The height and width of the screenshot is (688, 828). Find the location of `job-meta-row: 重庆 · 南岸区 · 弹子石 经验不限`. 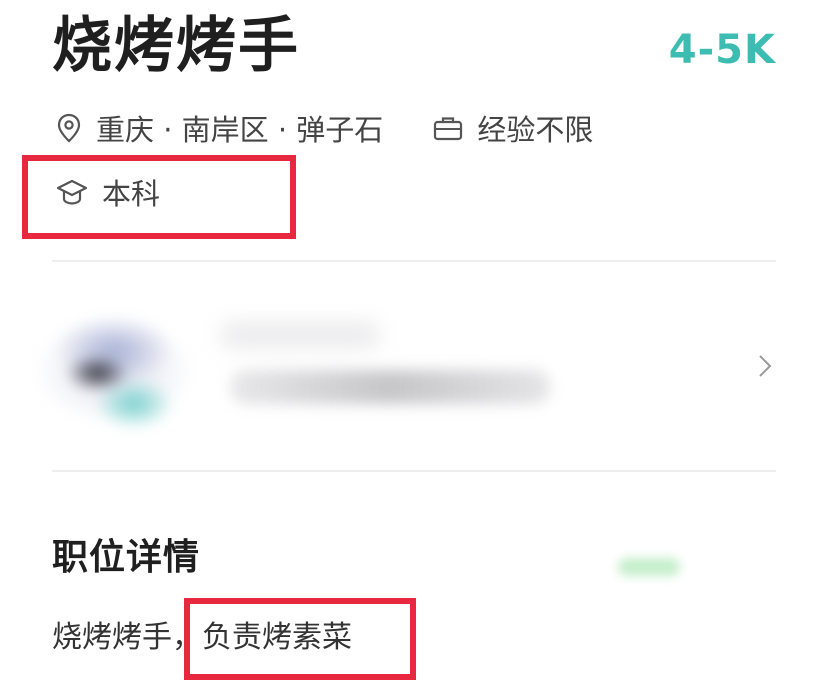

job-meta-row: 重庆 · 南岸区 · 弹子石 经验不限 is located at coordinates (324, 128).